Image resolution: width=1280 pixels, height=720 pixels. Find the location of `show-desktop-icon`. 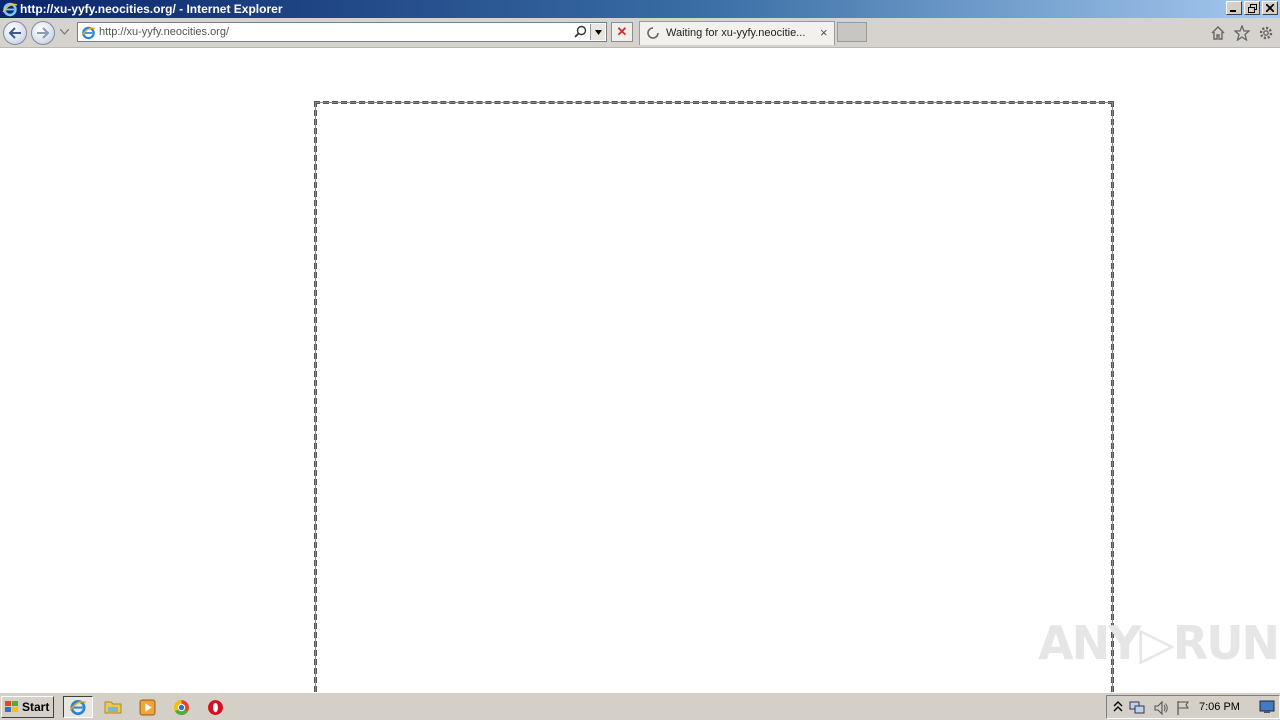

show-desktop-icon is located at coordinates (1267, 707).